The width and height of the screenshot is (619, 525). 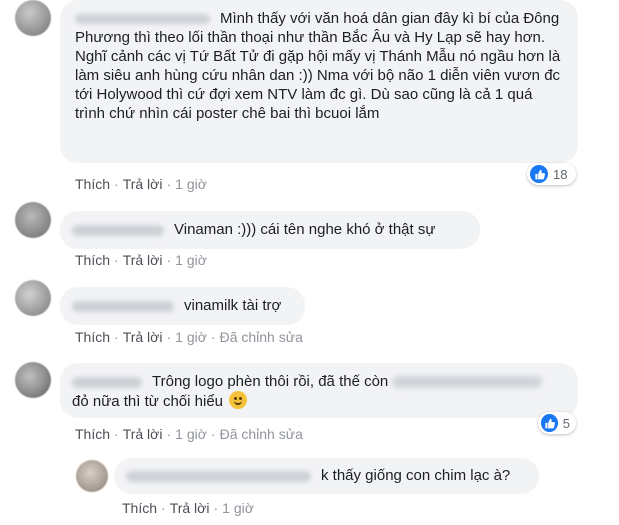 I want to click on redacted-text, so click(x=467, y=382).